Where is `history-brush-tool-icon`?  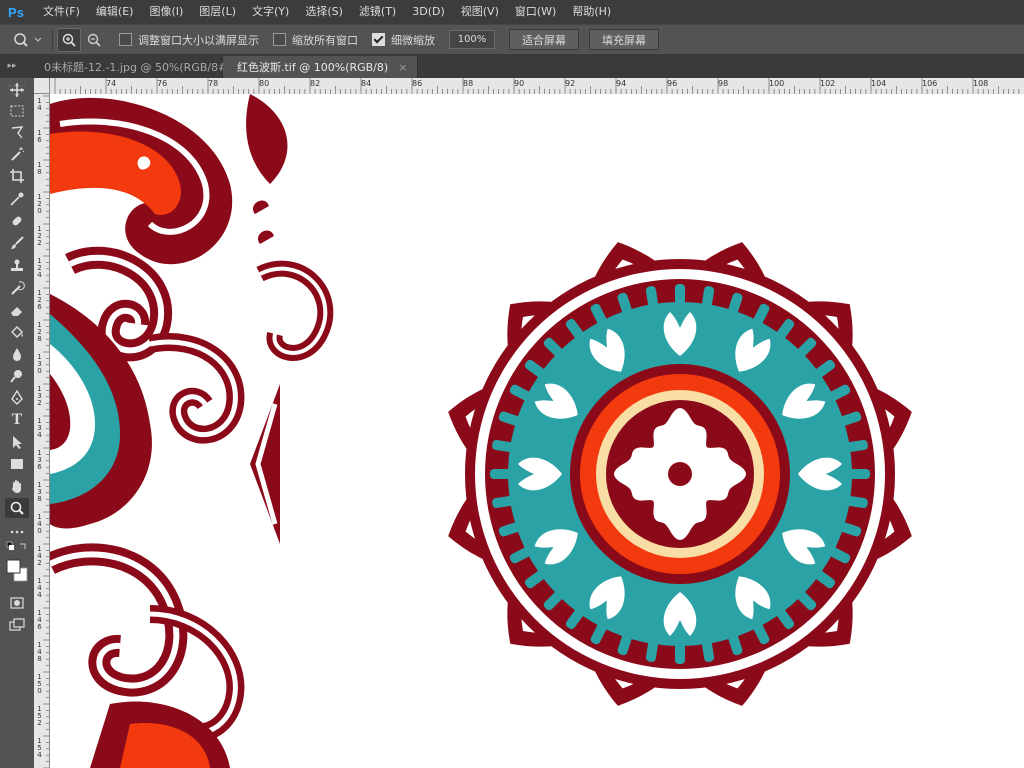 history-brush-tool-icon is located at coordinates (17, 288).